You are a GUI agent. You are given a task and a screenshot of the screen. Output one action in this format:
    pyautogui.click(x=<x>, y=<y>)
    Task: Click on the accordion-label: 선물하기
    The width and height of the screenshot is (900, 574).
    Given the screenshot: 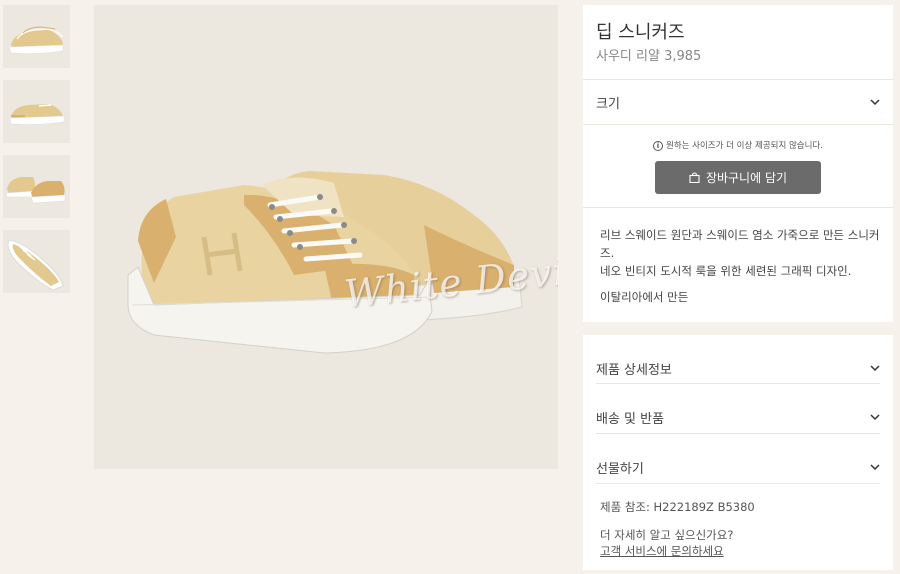 What is the action you would take?
    pyautogui.click(x=620, y=469)
    